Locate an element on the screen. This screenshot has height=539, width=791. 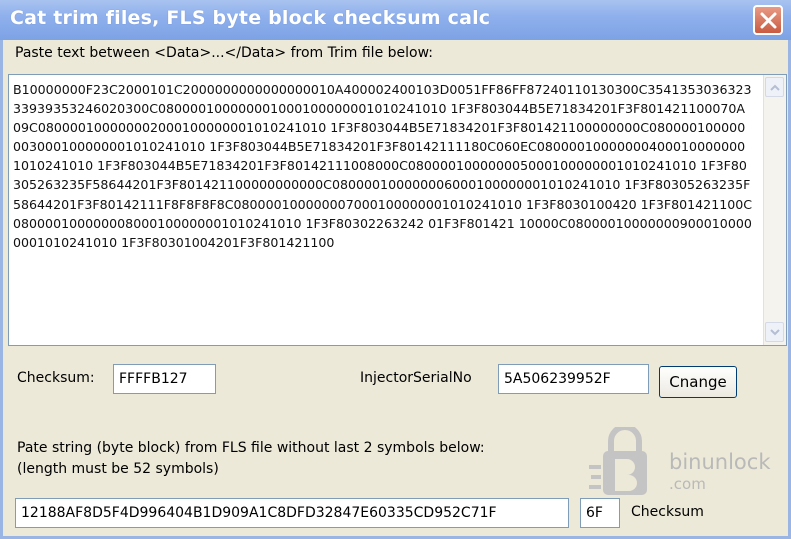
scroll-down-button is located at coordinates (774, 332).